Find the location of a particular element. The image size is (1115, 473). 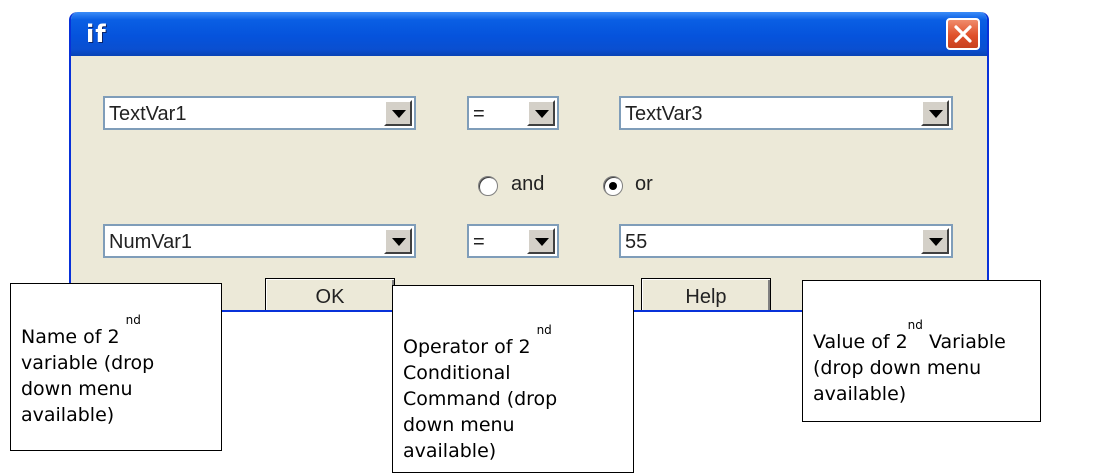

variable-2-value: NumVar1 is located at coordinates (150, 242).